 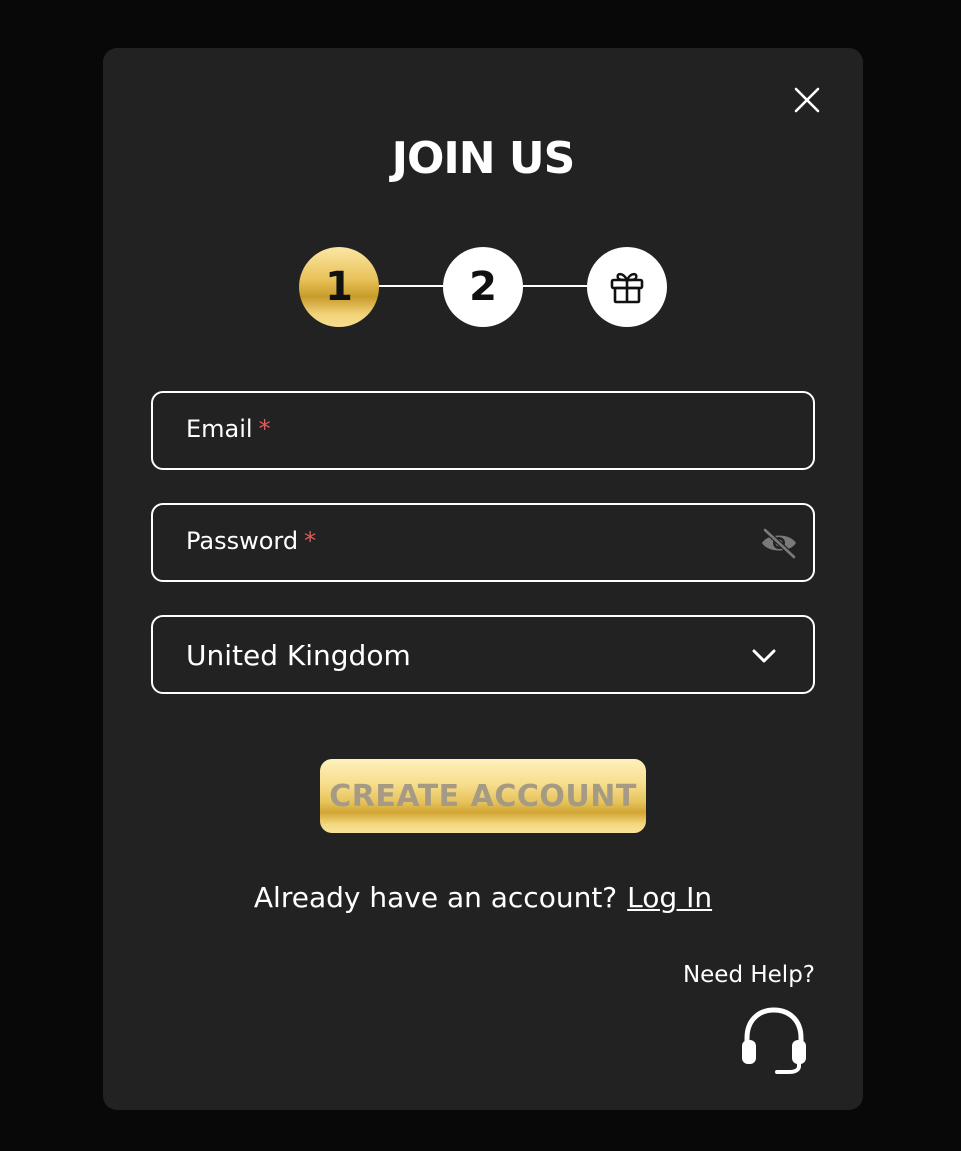 I want to click on password-field: Password *, so click(x=483, y=542).